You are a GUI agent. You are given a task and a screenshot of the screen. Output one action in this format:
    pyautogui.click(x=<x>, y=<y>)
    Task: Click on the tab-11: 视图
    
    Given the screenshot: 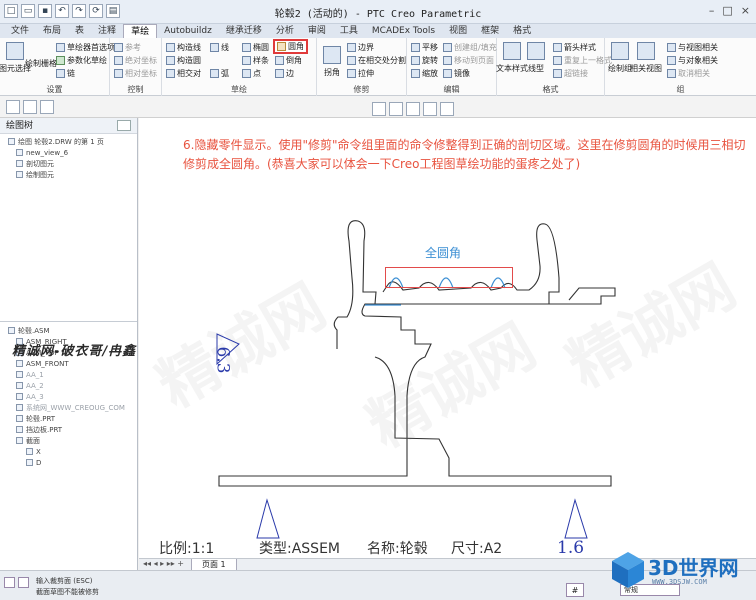 What is the action you would take?
    pyautogui.click(x=458, y=31)
    